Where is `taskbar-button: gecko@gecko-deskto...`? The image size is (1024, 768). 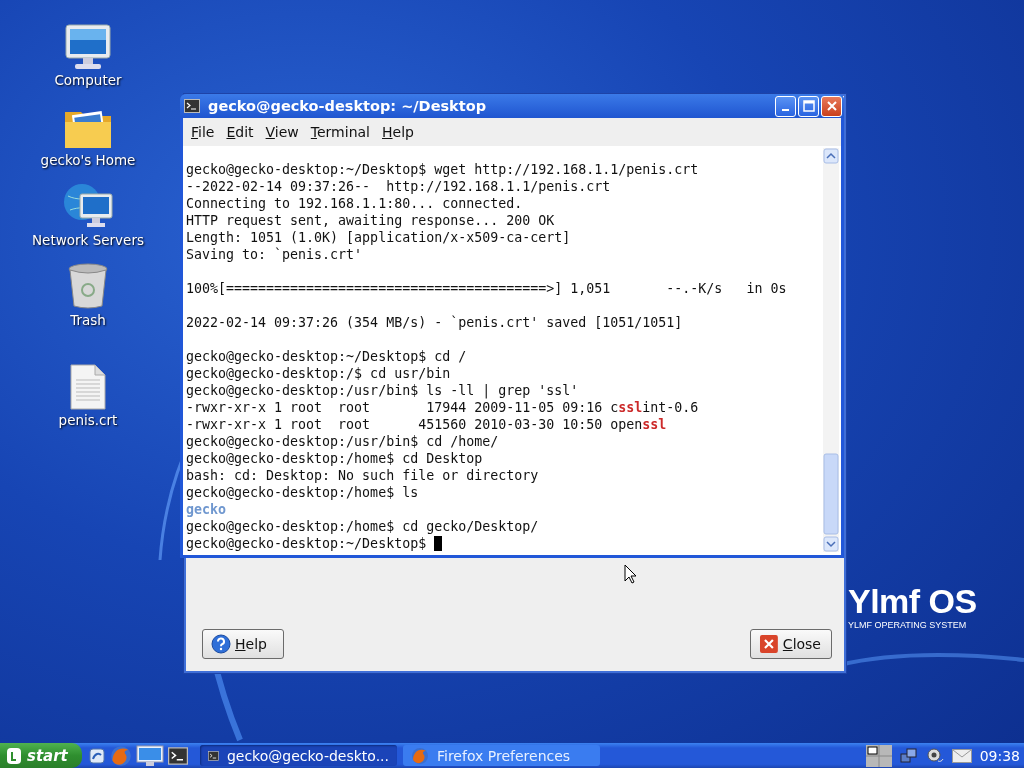 taskbar-button: gecko@gecko-deskto... is located at coordinates (298, 755).